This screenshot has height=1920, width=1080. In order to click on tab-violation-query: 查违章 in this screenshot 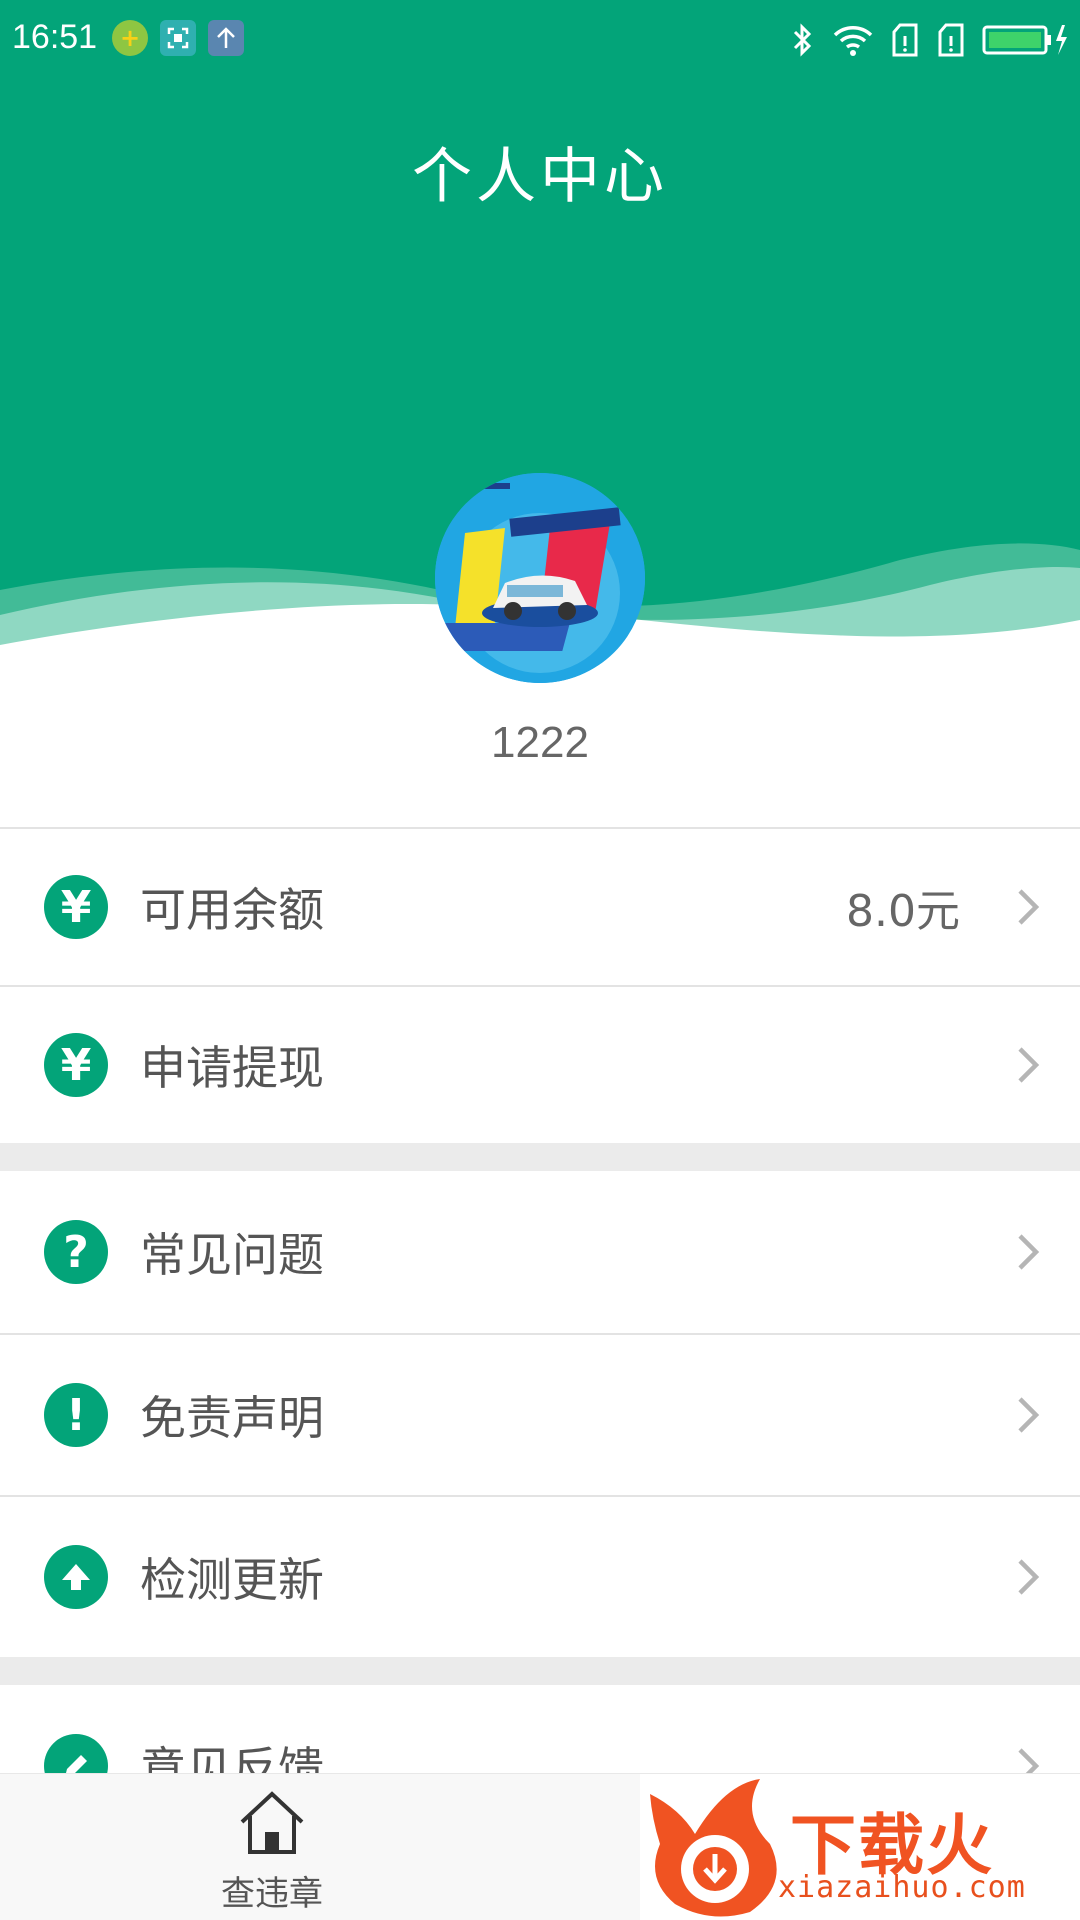, I will do `click(272, 1847)`.